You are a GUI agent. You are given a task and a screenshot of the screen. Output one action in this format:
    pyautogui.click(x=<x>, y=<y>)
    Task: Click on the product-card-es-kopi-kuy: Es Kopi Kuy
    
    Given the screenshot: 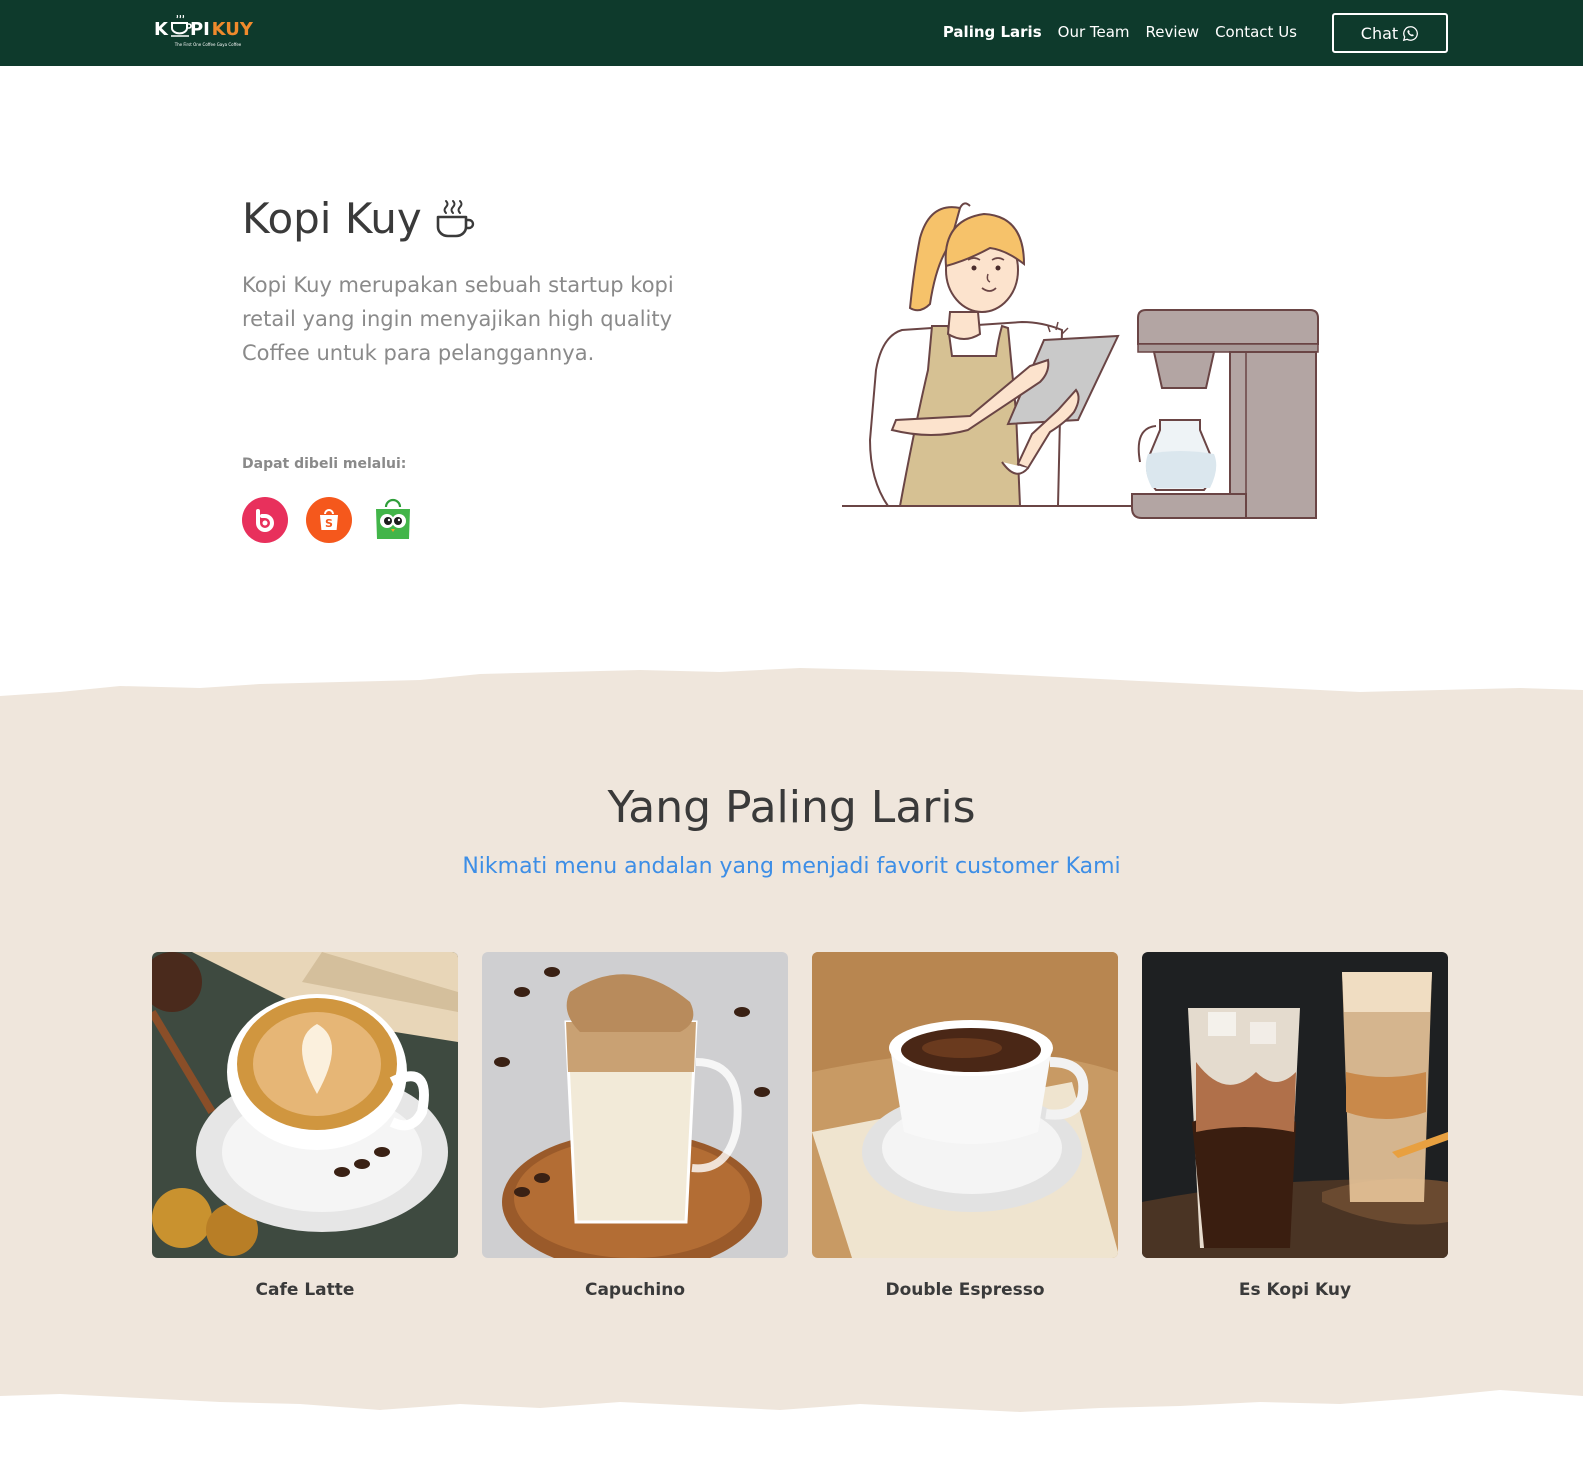 What is the action you would take?
    pyautogui.click(x=1295, y=1126)
    